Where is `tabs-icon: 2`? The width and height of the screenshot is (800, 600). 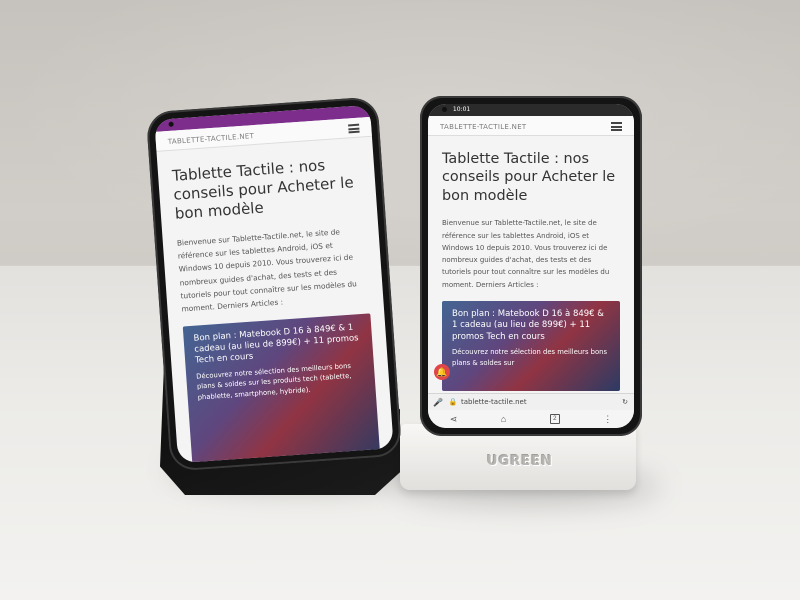 tabs-icon: 2 is located at coordinates (554, 419).